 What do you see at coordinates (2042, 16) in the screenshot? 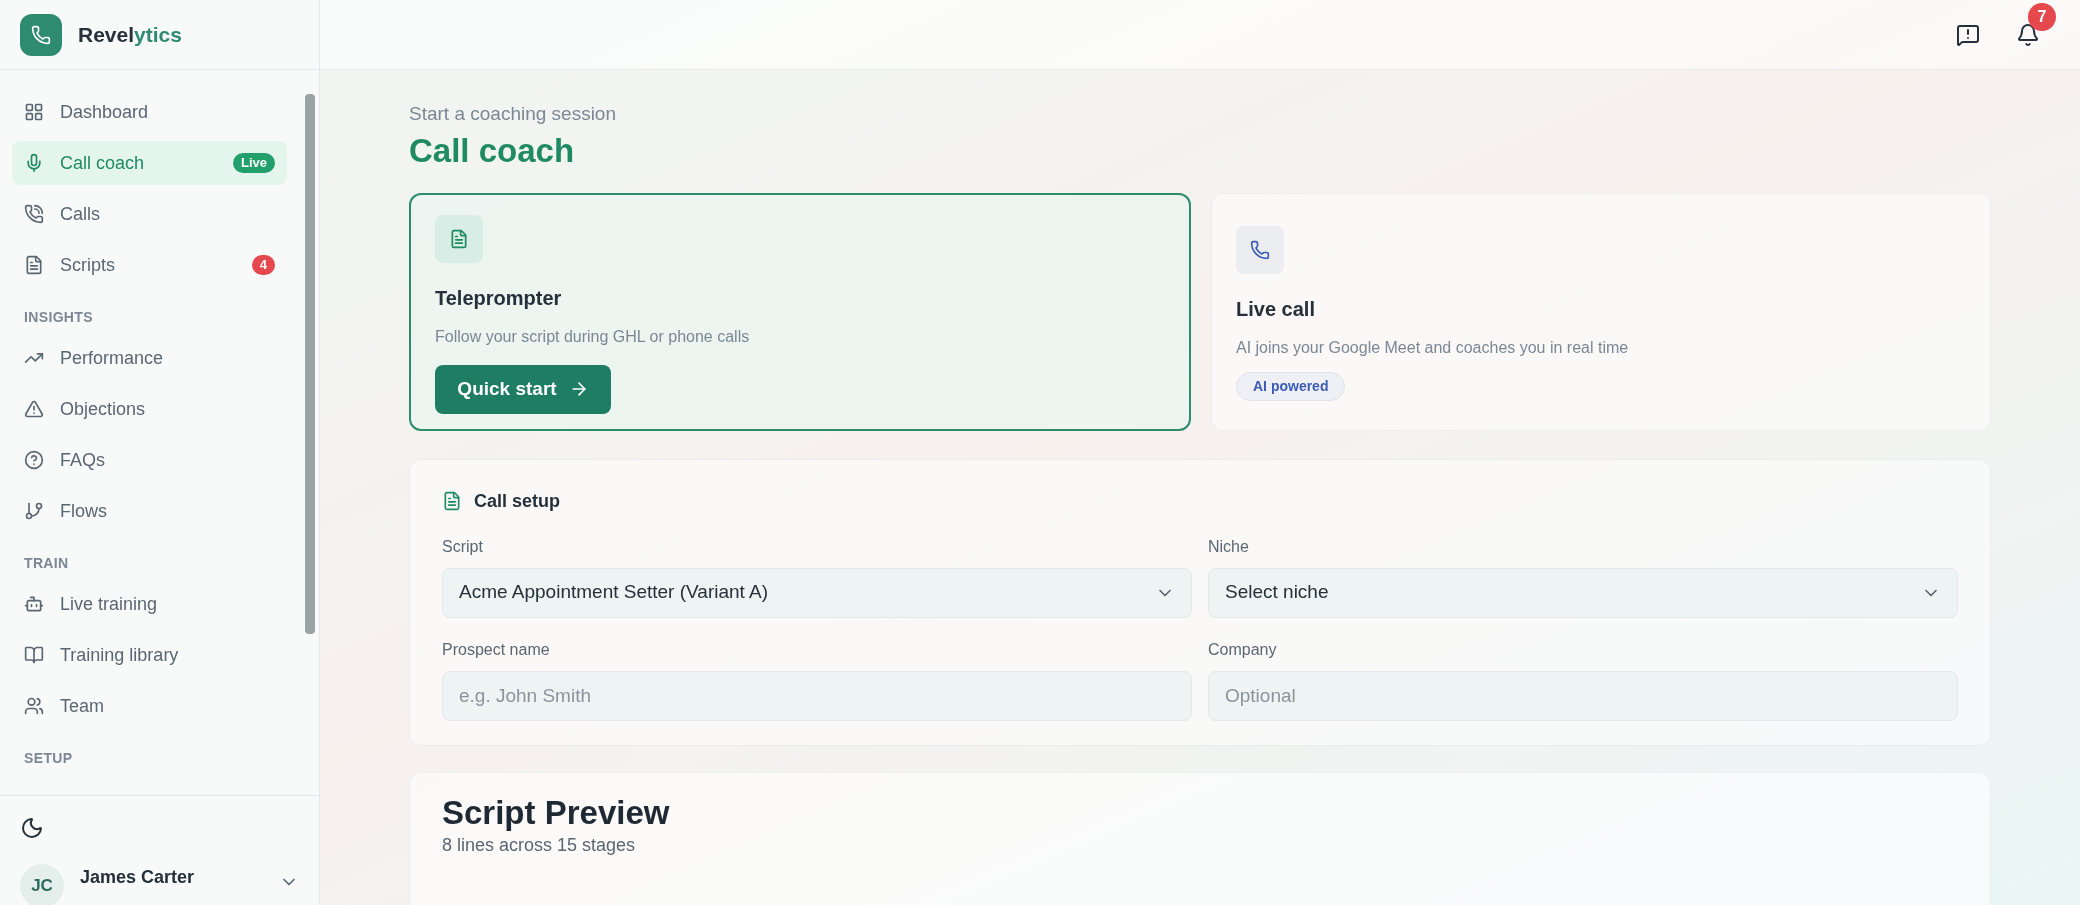
I see `notification-badge: 7` at bounding box center [2042, 16].